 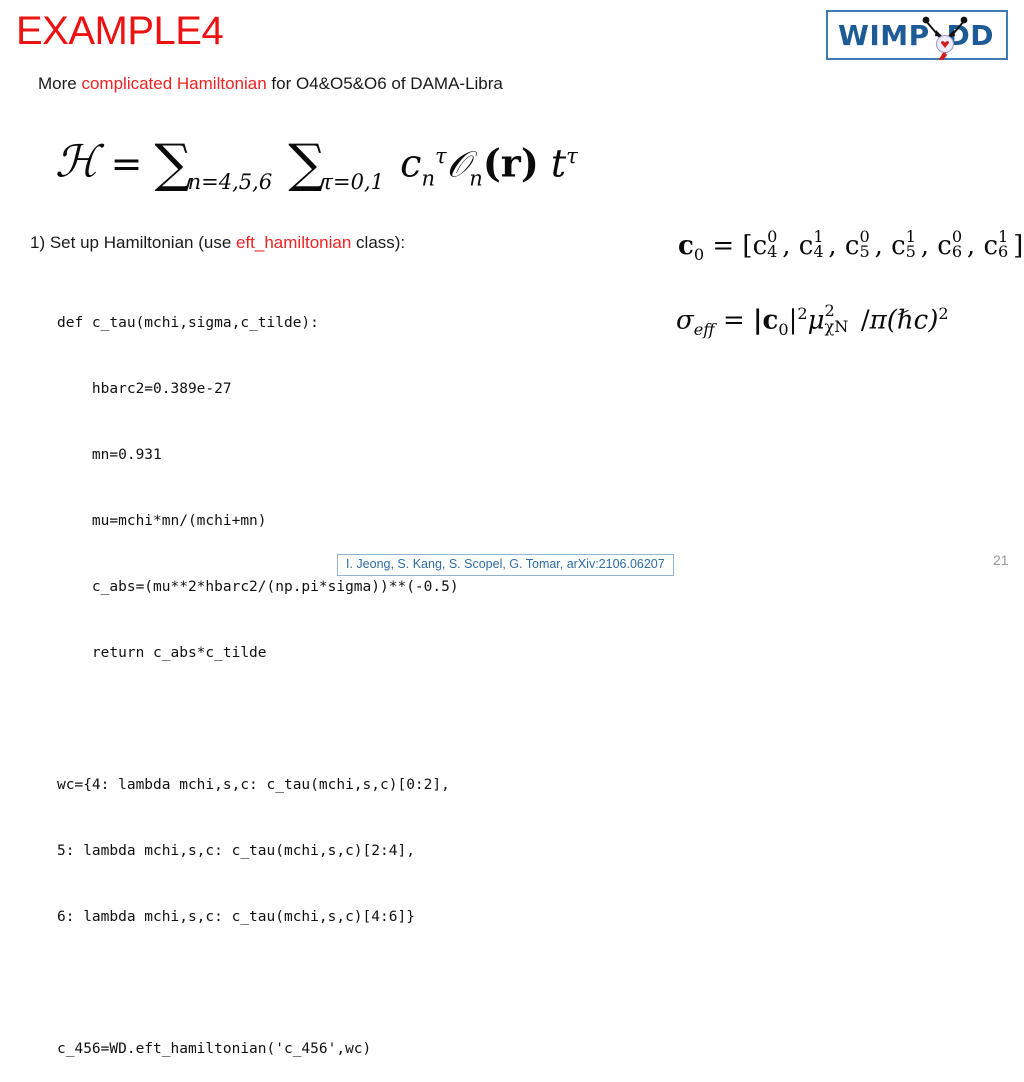 I want to click on c0-component-indices: 14, so click(x=818, y=244).